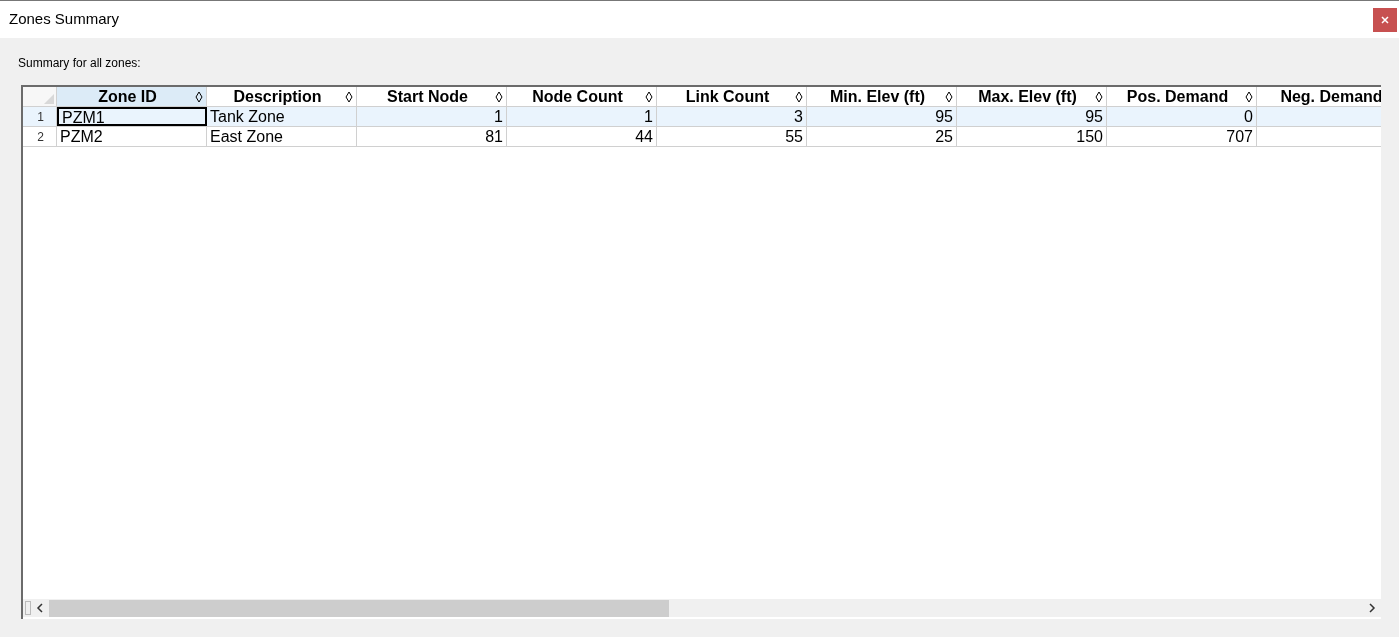 The height and width of the screenshot is (637, 1399). What do you see at coordinates (882, 136) in the screenshot?
I see `table-cell: 25` at bounding box center [882, 136].